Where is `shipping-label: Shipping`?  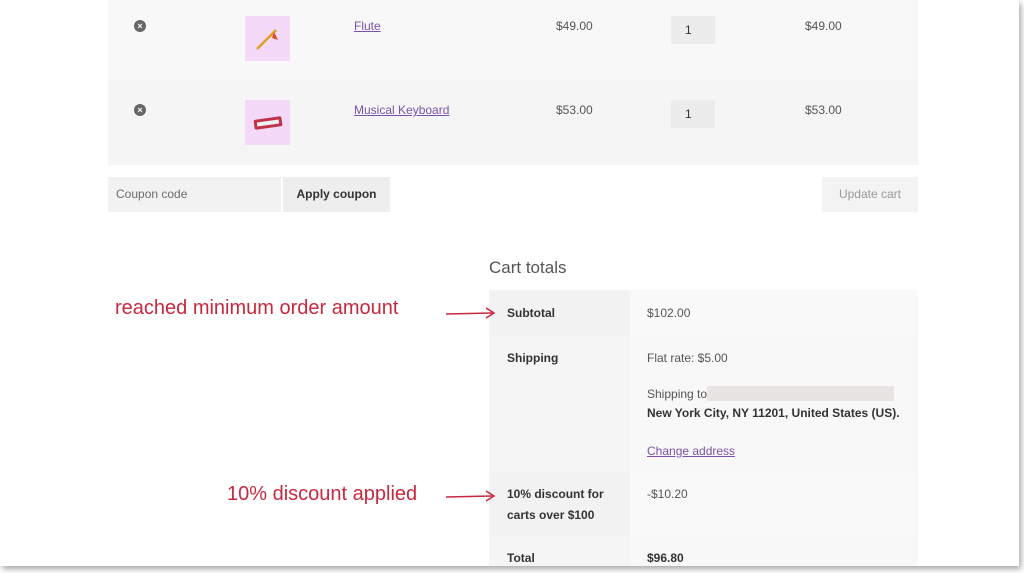 shipping-label: Shipping is located at coordinates (533, 358).